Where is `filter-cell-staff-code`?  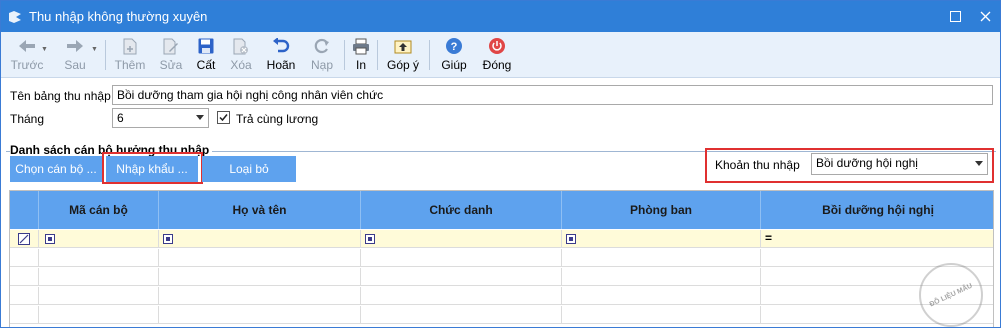
filter-cell-staff-code is located at coordinates (99, 239).